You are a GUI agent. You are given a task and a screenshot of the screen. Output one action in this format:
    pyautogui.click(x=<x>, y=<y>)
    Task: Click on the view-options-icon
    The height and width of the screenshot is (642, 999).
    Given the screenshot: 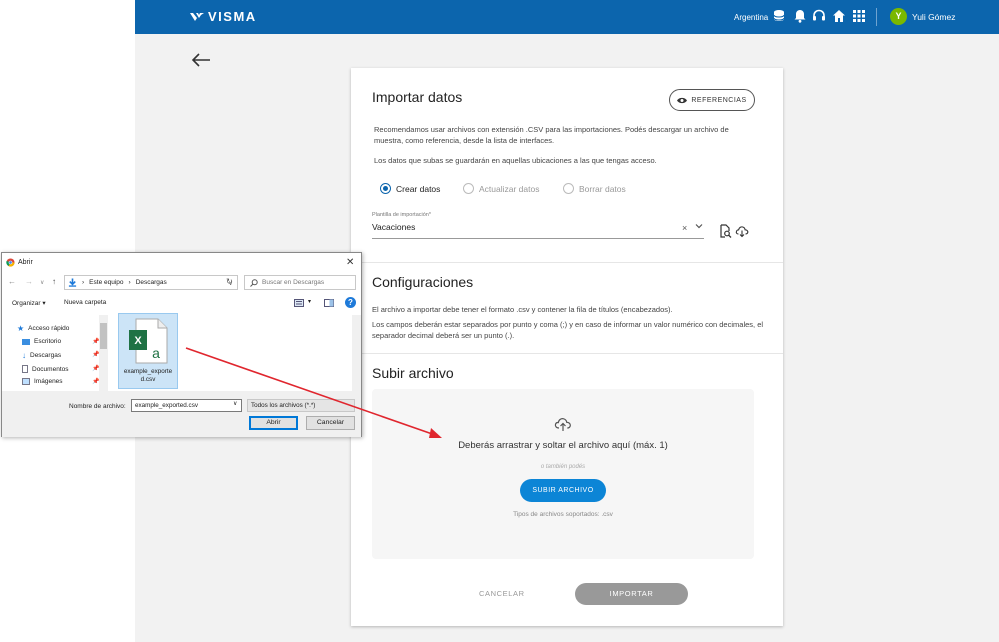 What is the action you would take?
    pyautogui.click(x=299, y=303)
    